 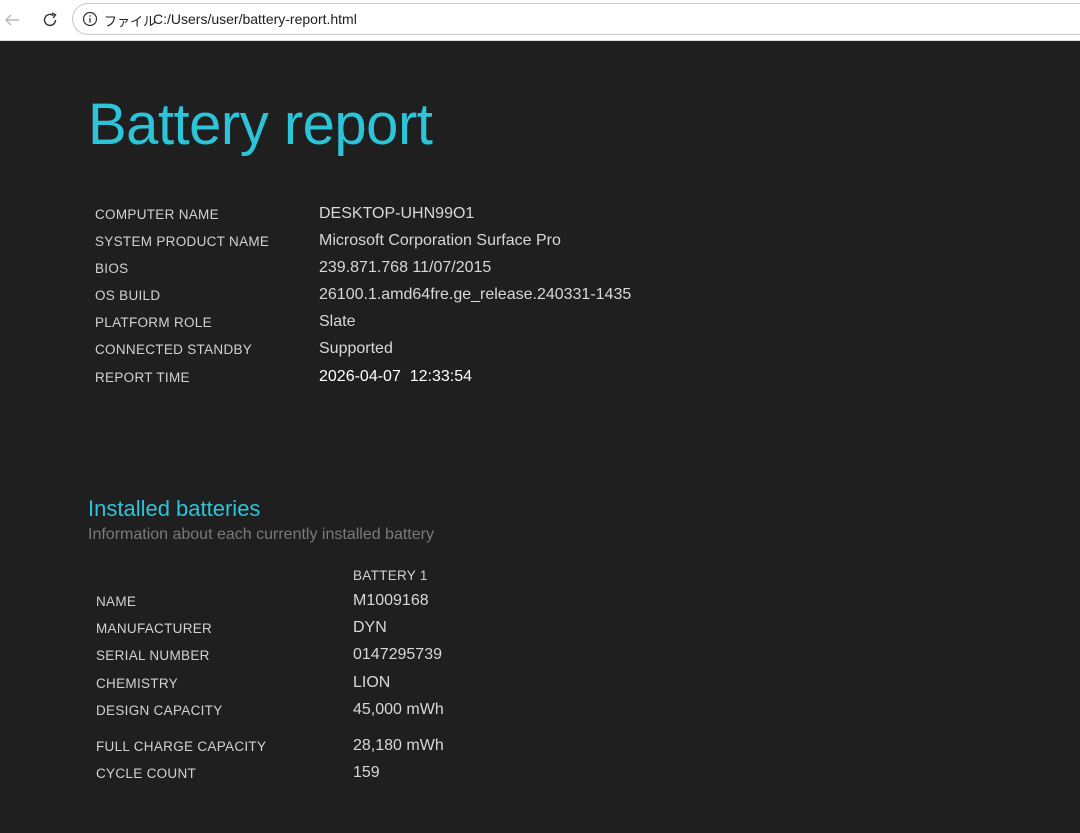 I want to click on file-scheme-label: ファイル, so click(x=130, y=21).